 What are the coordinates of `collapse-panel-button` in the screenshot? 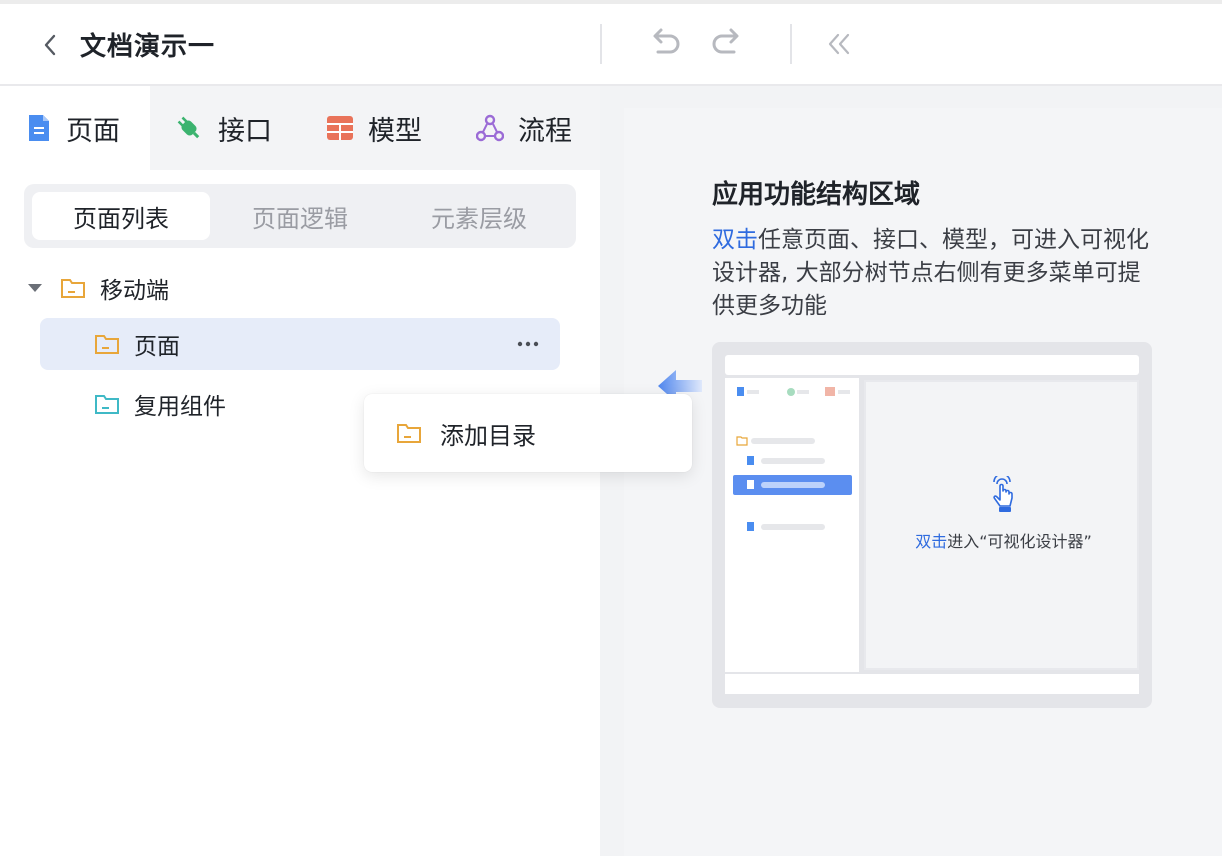 It's located at (840, 44).